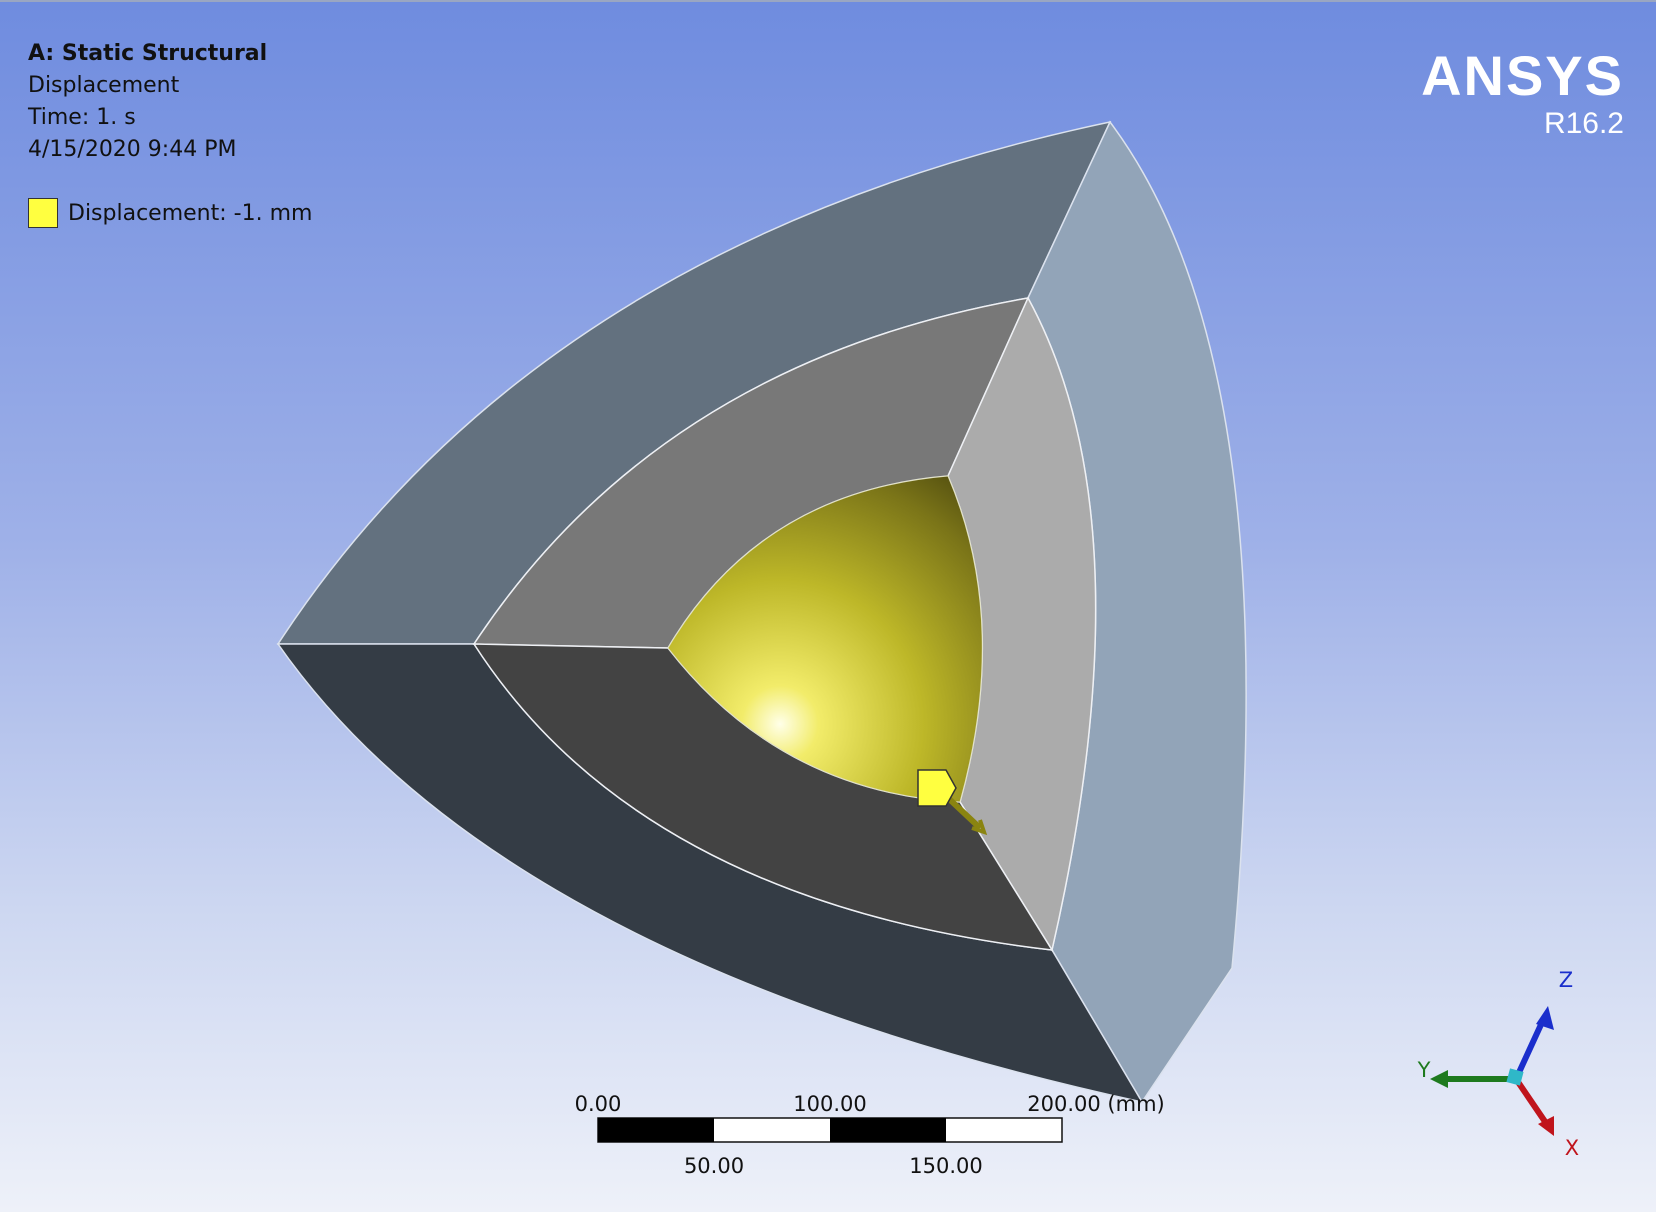  What do you see at coordinates (714, 1166) in the screenshot?
I see `scale-label-50: 50.00` at bounding box center [714, 1166].